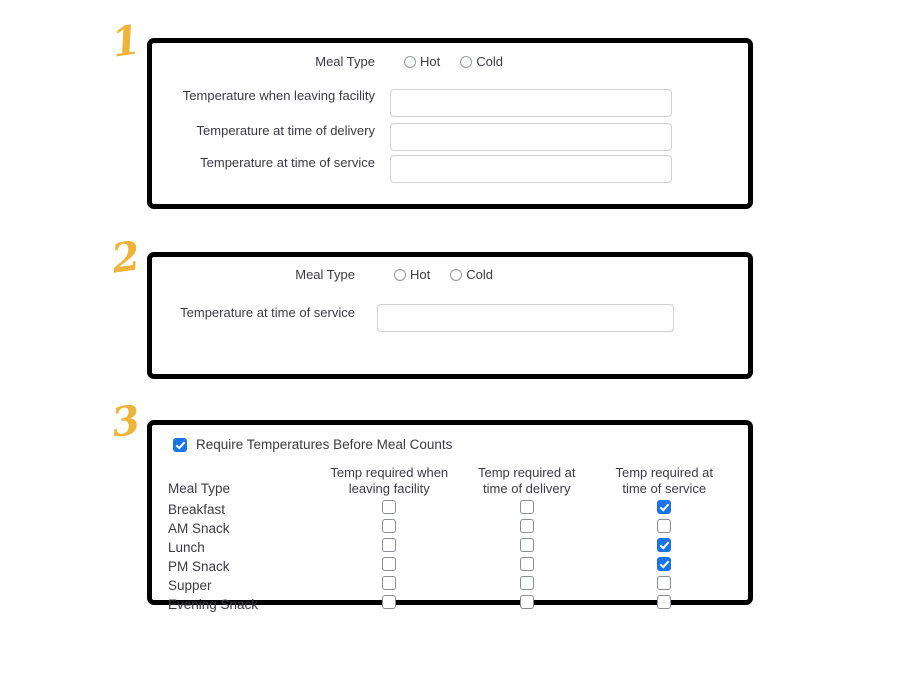  I want to click on header-temp-at-service: Temp required at time of service, so click(665, 482).